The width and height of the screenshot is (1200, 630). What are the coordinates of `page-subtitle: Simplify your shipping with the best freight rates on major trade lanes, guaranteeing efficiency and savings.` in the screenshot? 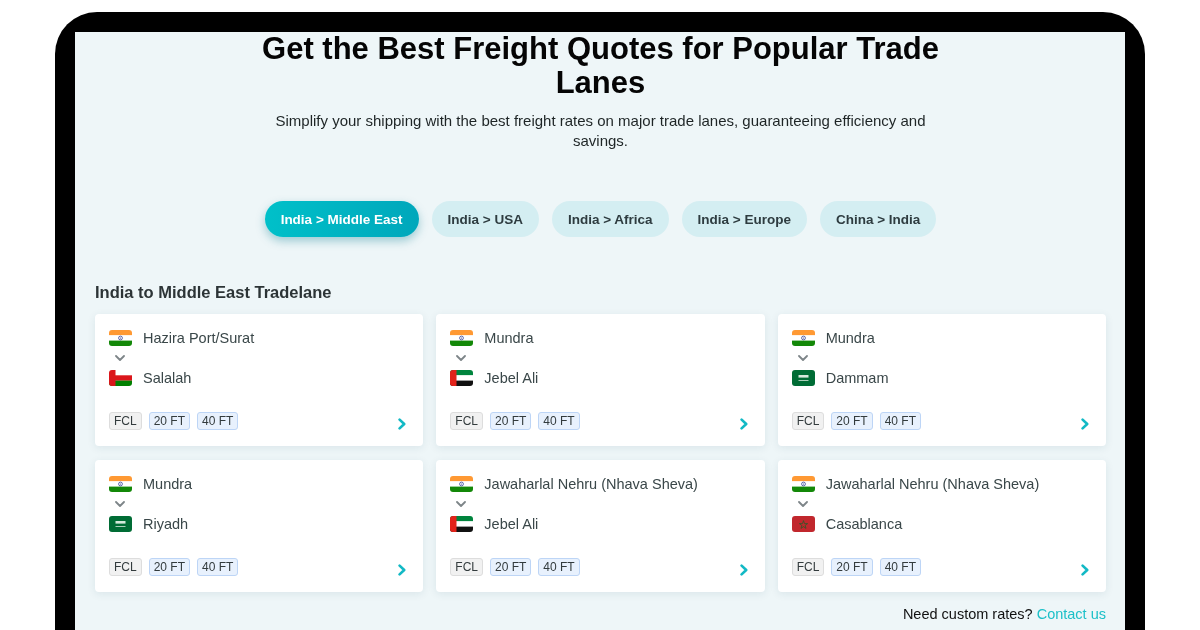 It's located at (600, 131).